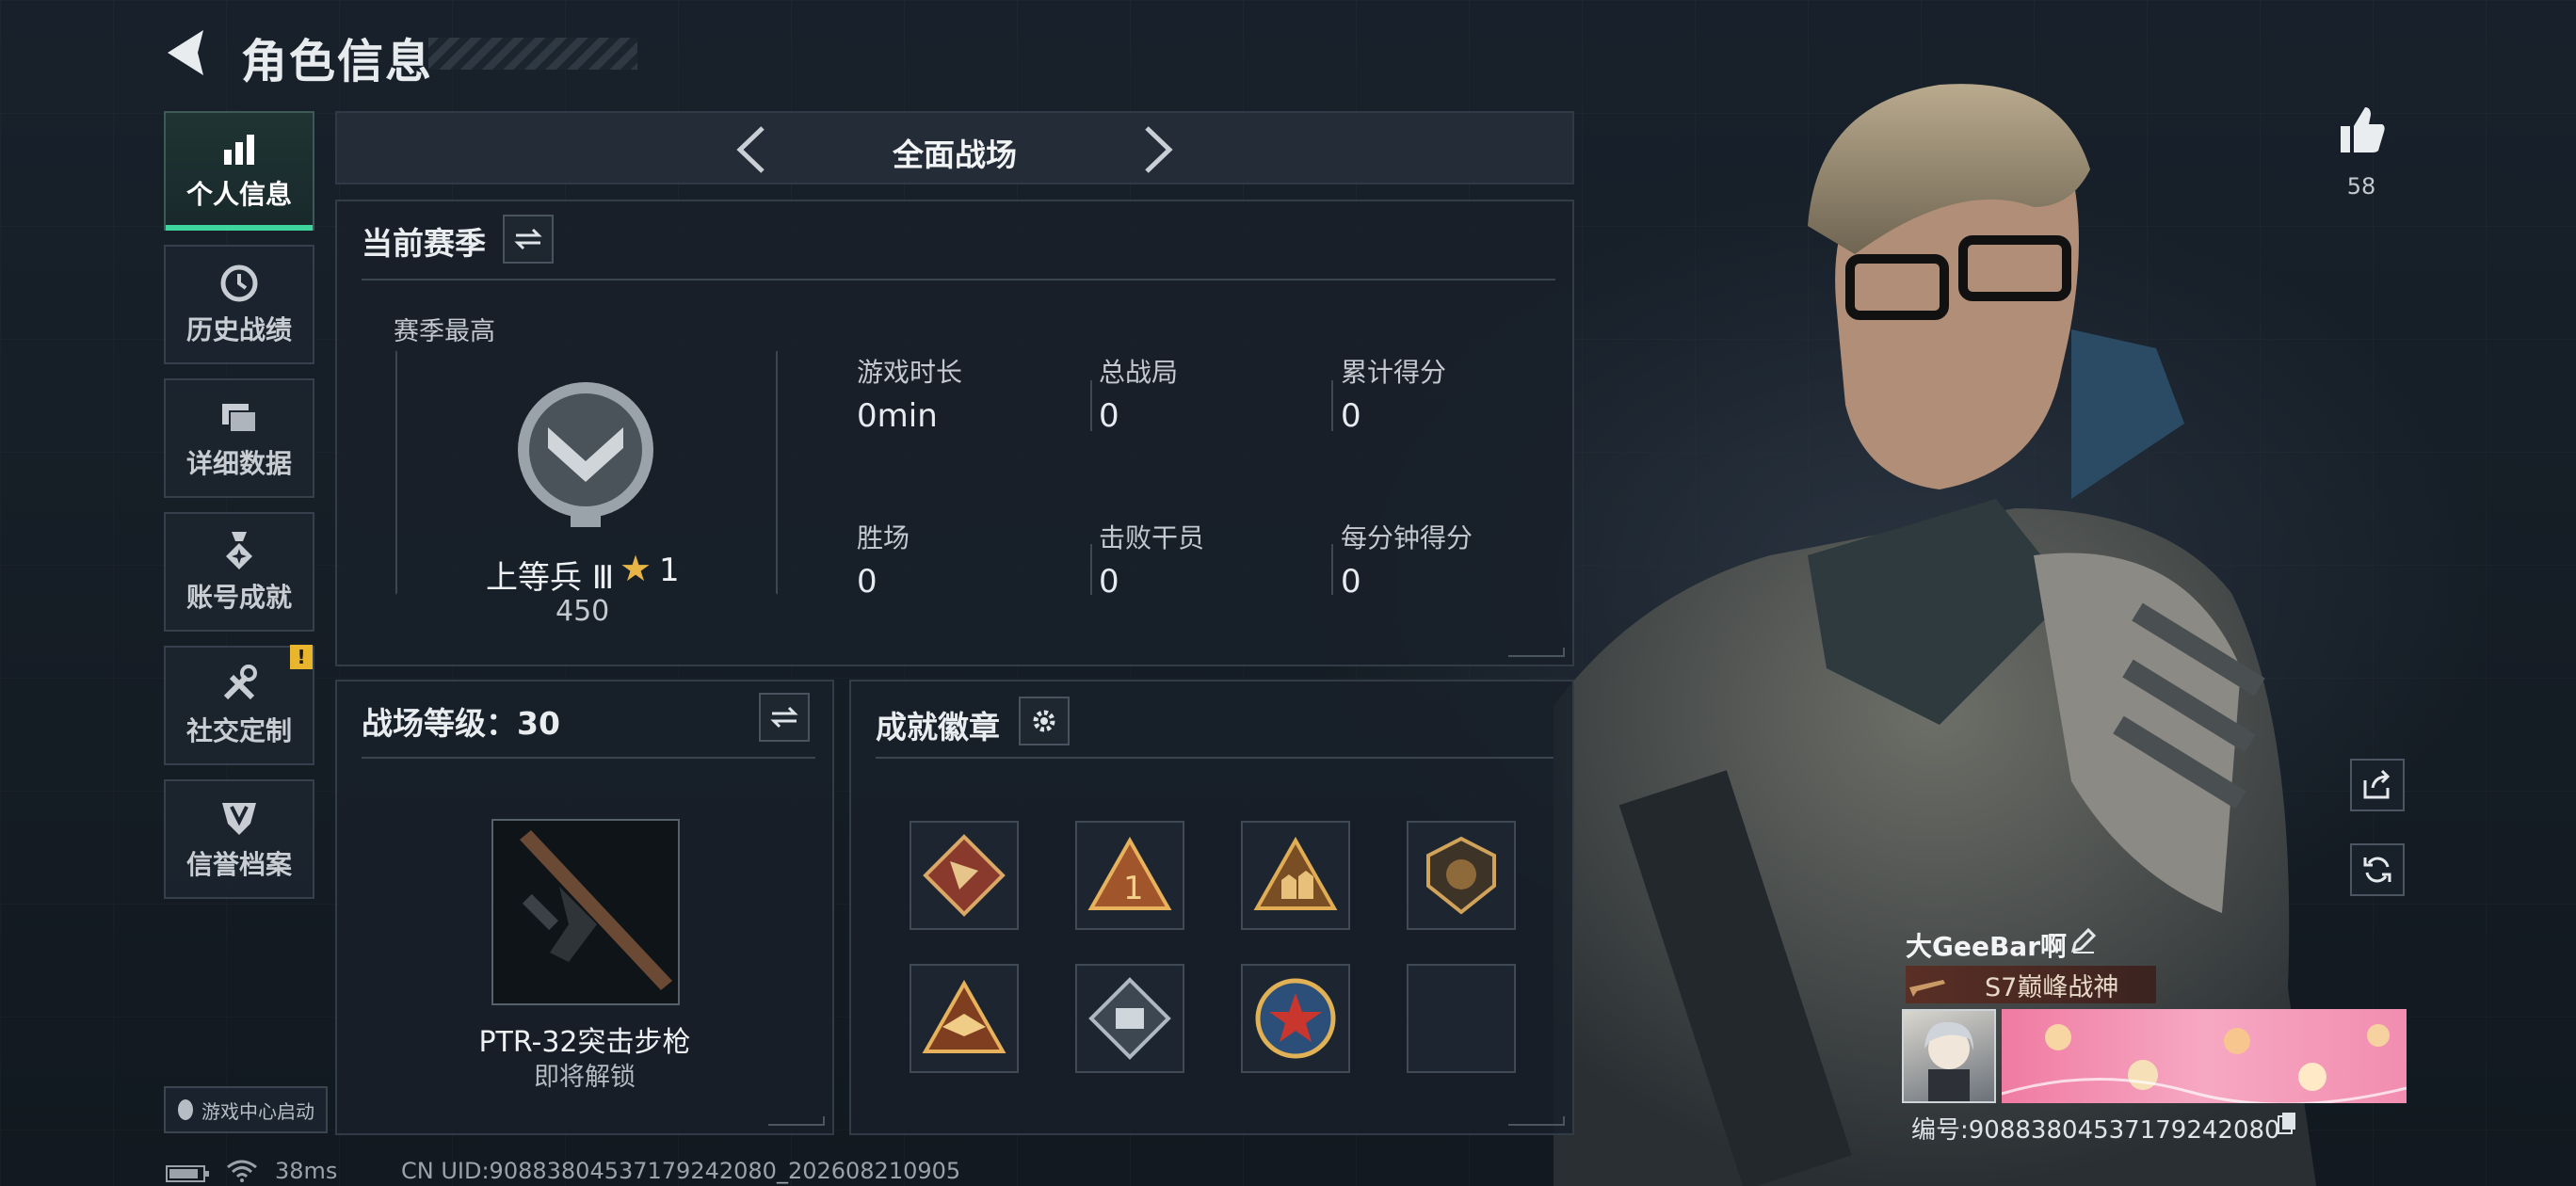 The height and width of the screenshot is (1186, 2576). Describe the element at coordinates (238, 597) in the screenshot. I see `sidebar-item-label: 账号成就` at that location.